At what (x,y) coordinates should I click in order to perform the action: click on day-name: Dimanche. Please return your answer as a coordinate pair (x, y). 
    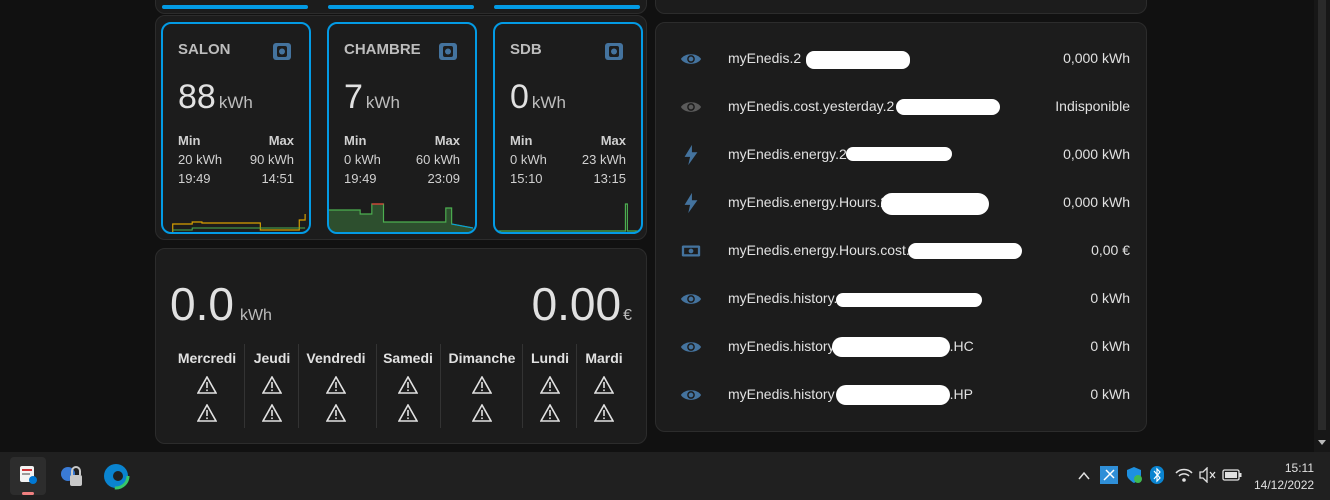
    Looking at the image, I should click on (482, 358).